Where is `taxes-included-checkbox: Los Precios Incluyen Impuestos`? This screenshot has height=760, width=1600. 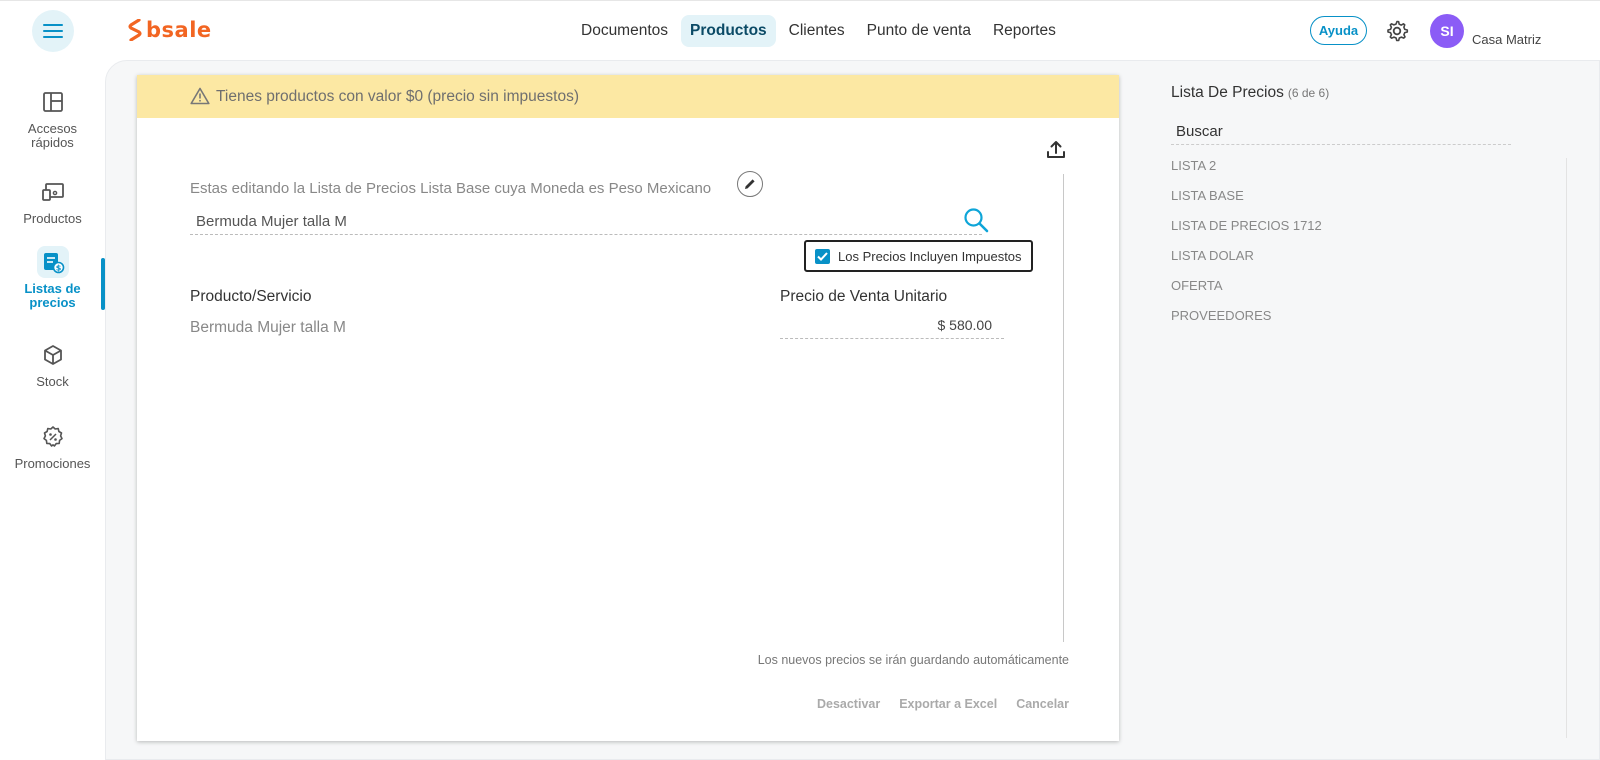 taxes-included-checkbox: Los Precios Incluyen Impuestos is located at coordinates (918, 256).